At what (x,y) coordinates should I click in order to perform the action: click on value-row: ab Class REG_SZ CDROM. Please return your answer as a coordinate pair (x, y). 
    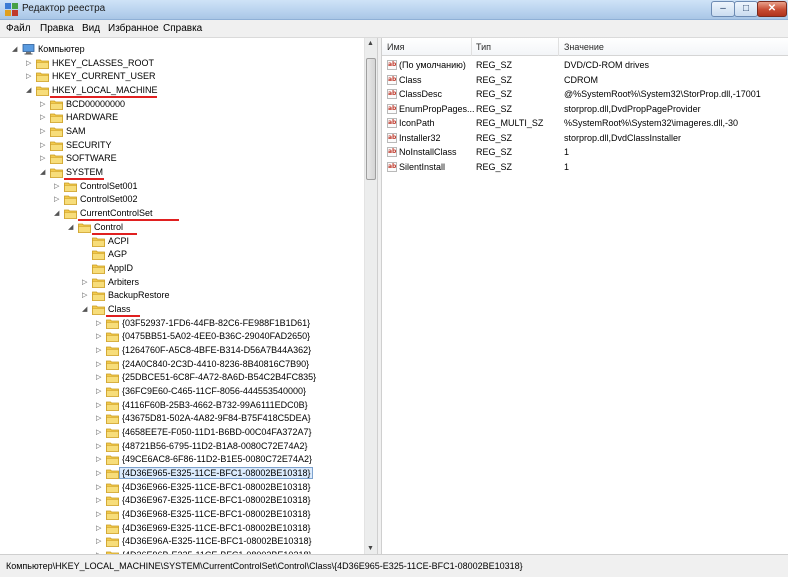
    Looking at the image, I should click on (585, 80).